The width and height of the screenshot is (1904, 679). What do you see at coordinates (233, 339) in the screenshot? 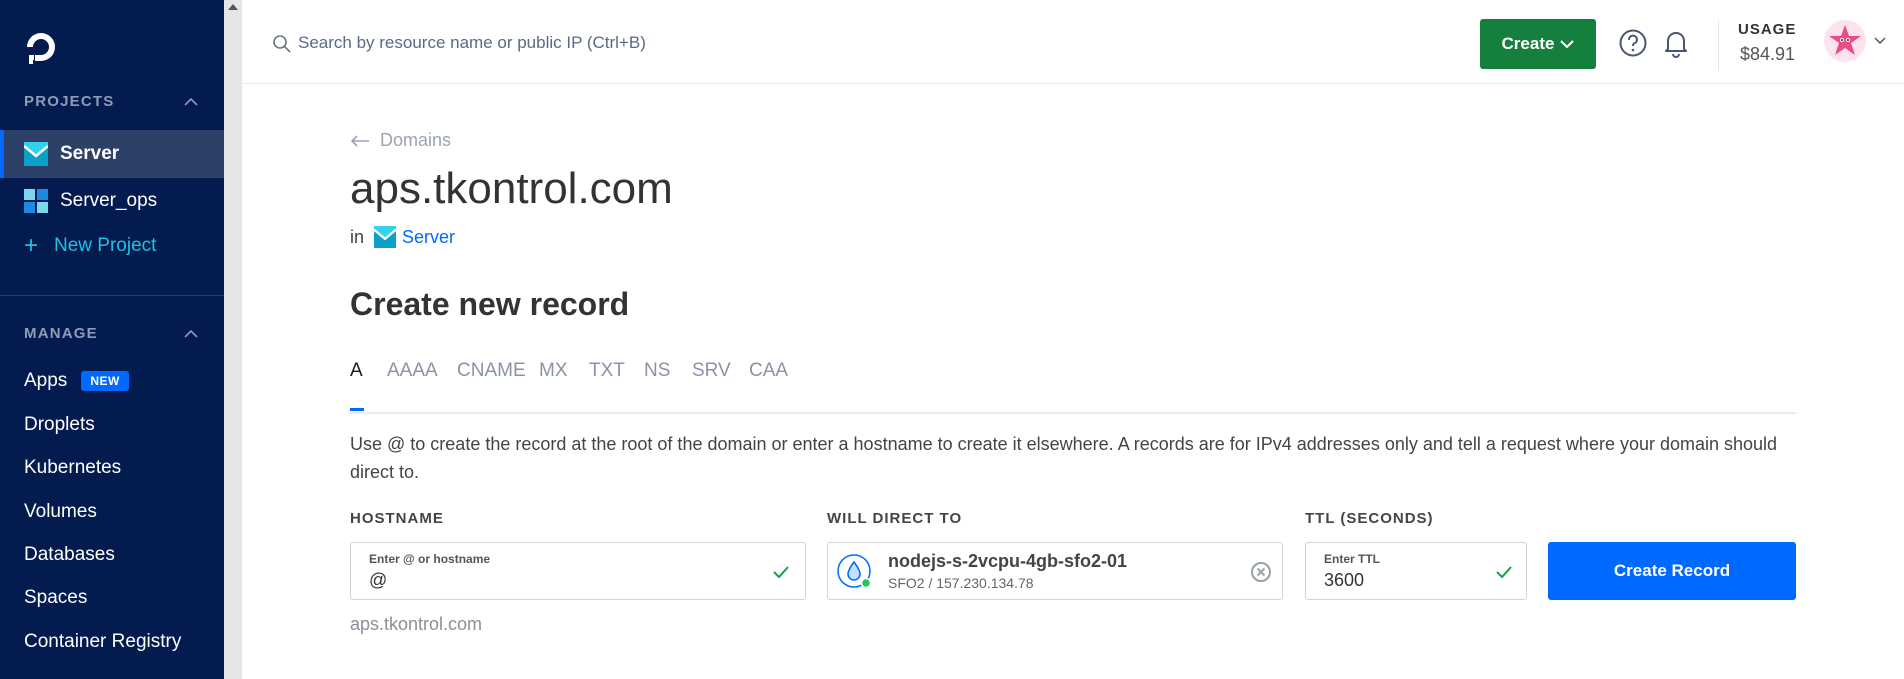
I see `scrollbar` at bounding box center [233, 339].